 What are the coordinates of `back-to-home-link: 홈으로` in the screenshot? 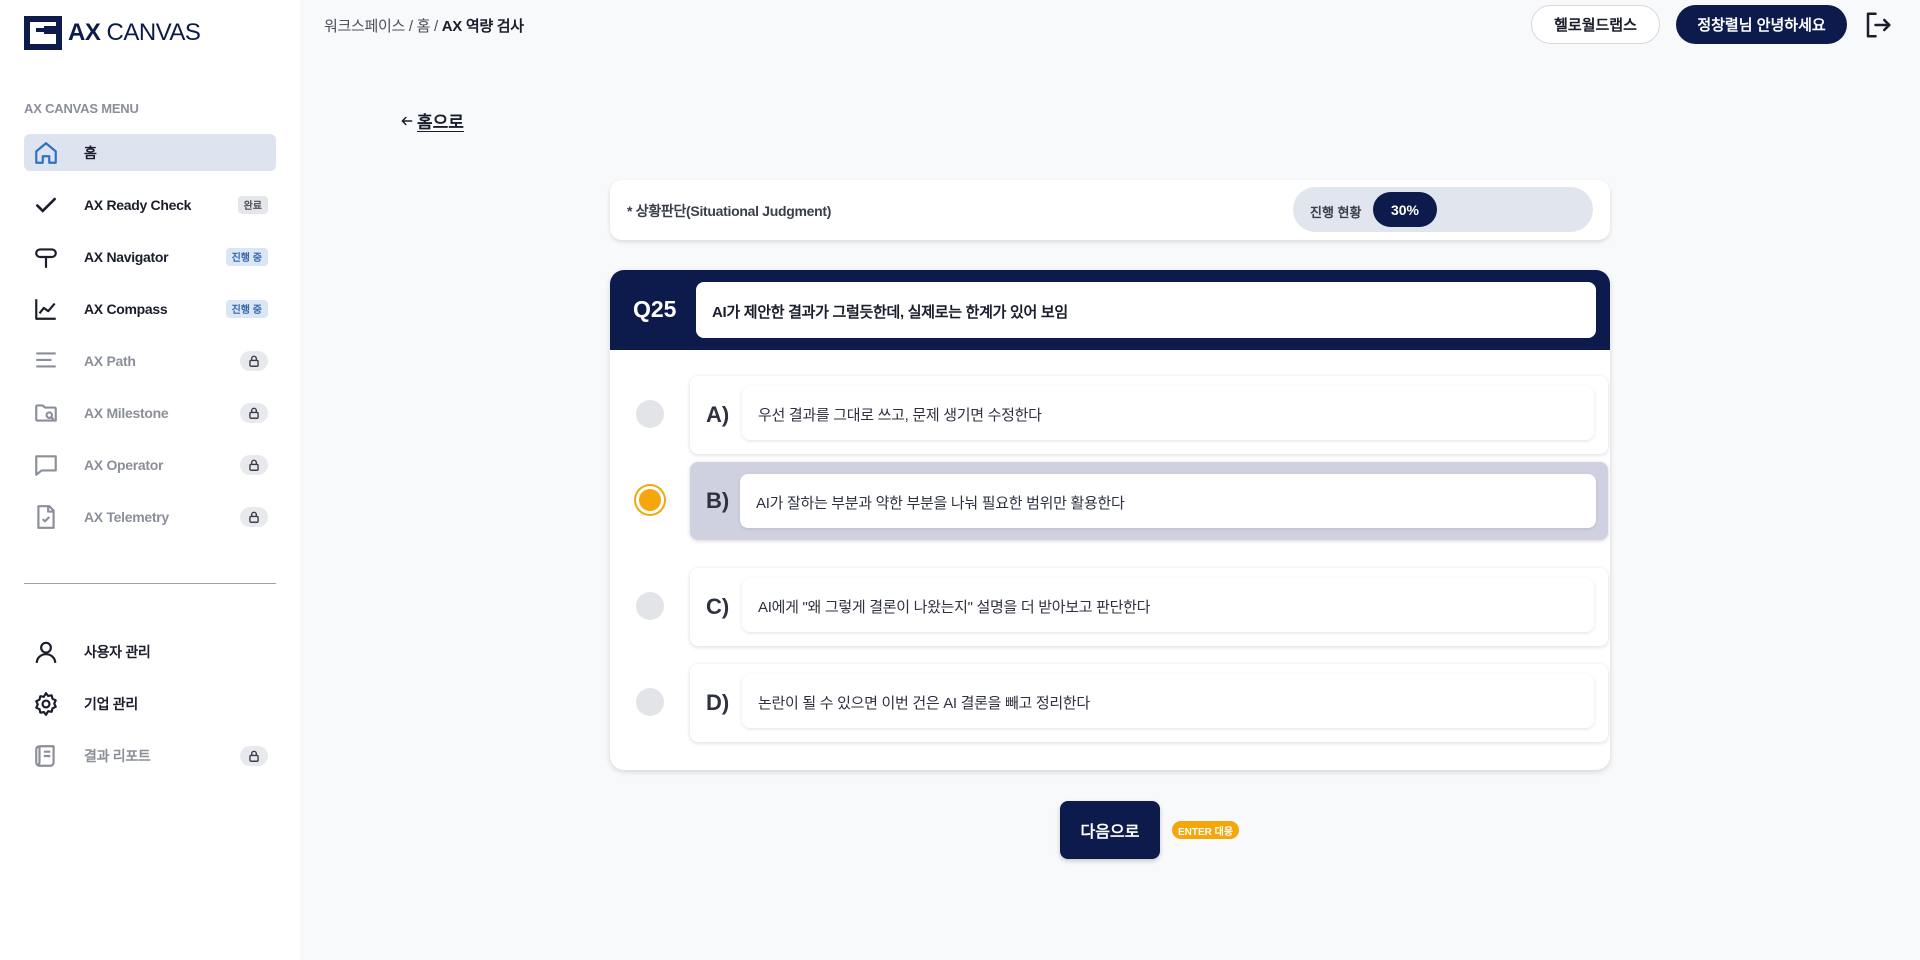 It's located at (432, 120).